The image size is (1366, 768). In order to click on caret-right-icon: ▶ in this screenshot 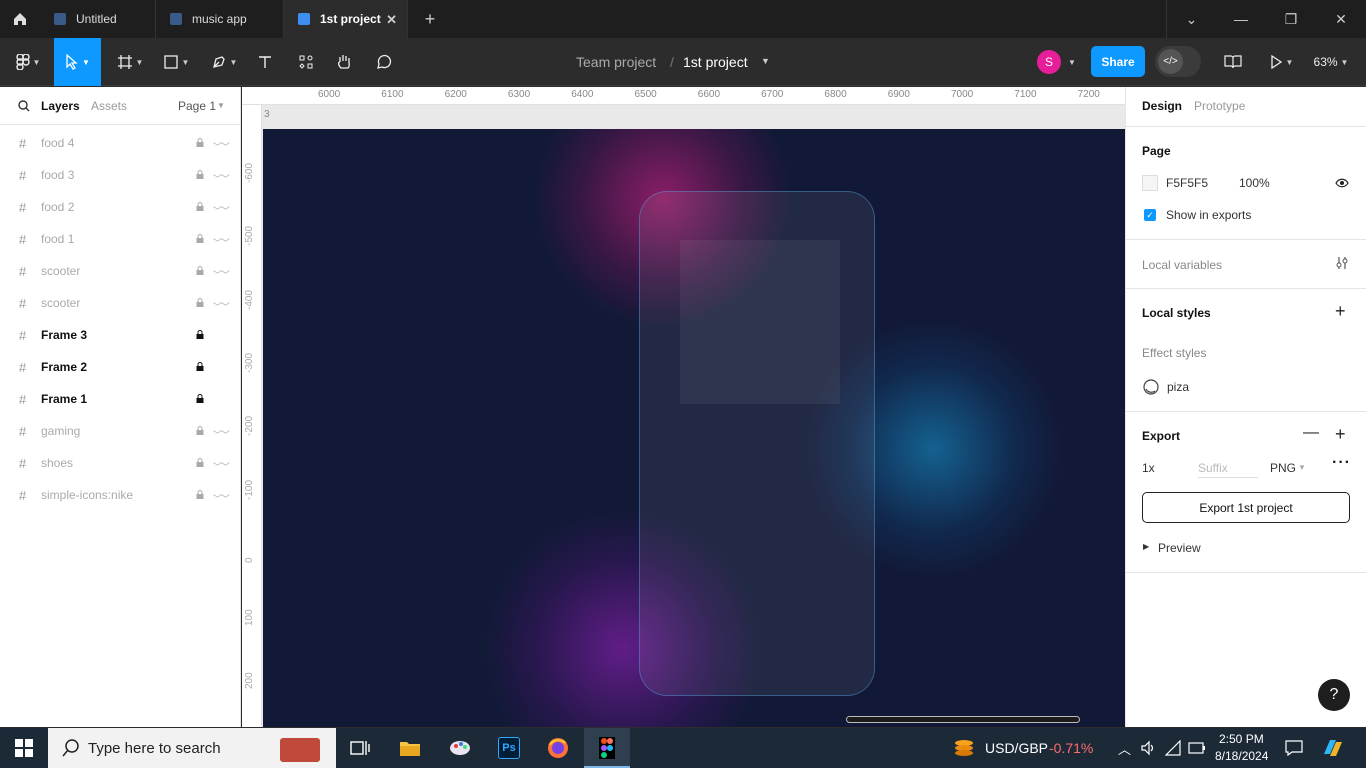, I will do `click(1146, 546)`.